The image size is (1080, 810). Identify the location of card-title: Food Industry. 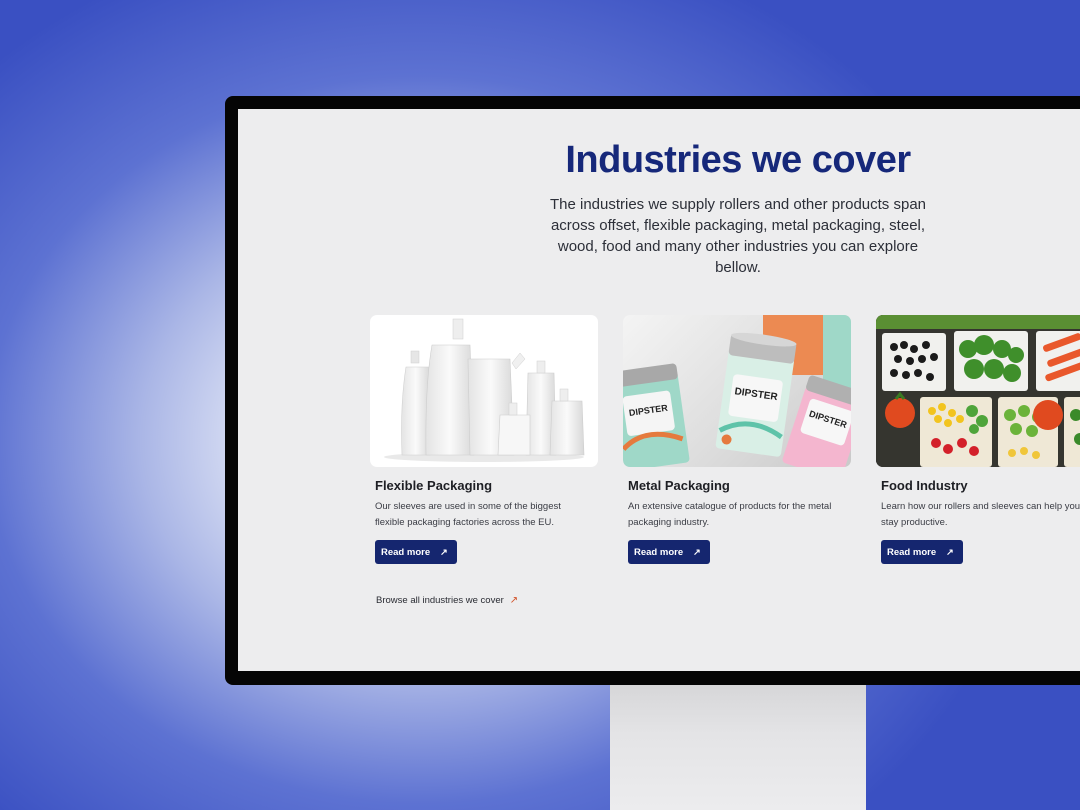
(924, 485).